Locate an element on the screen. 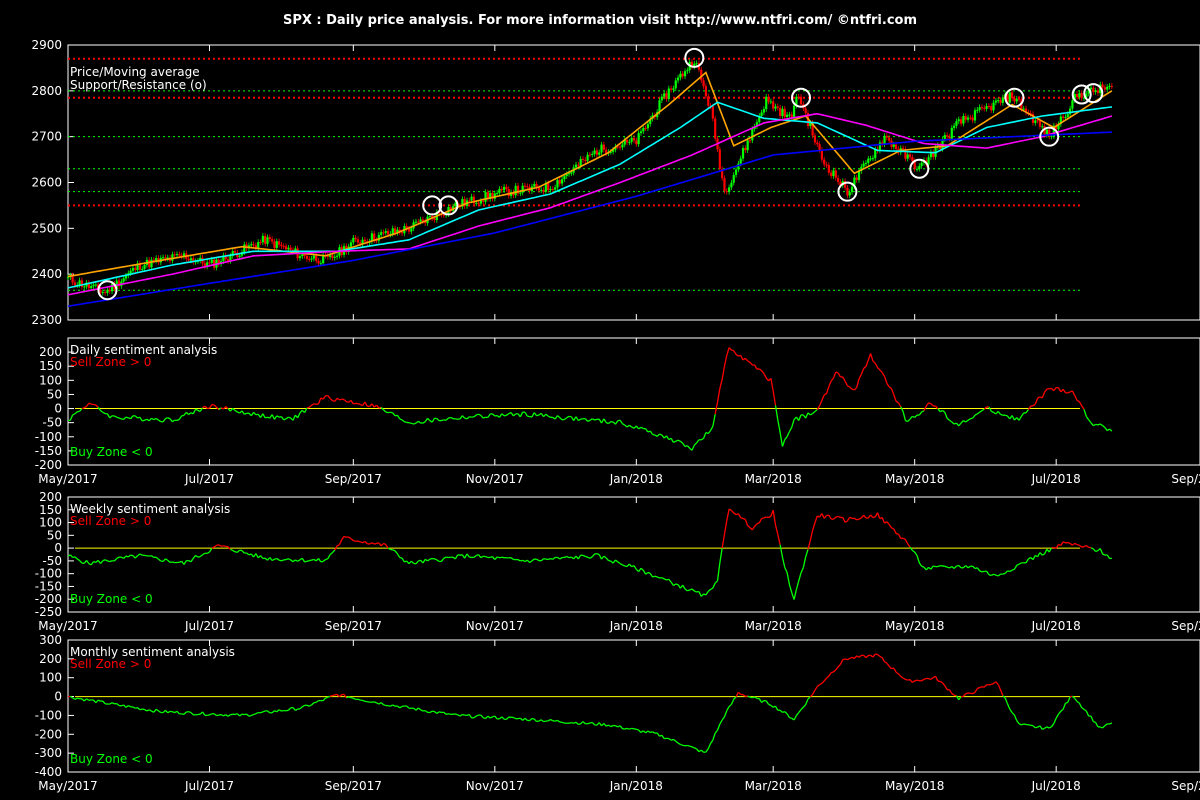  y-tick-label: -100 is located at coordinates (48, 574).